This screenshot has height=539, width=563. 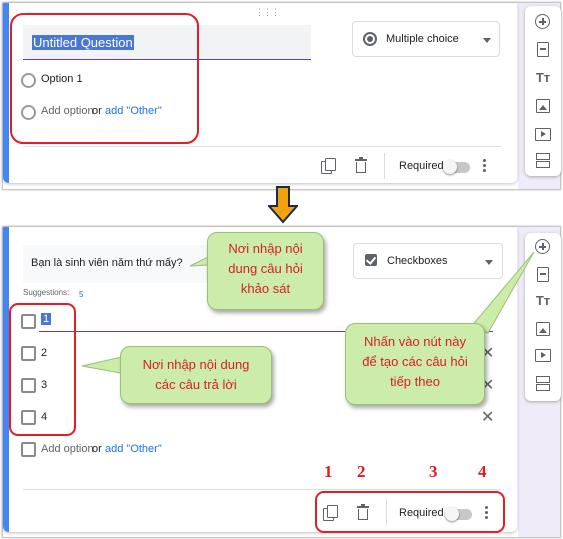 I want to click on question-callout-text: Nơi nhập nội dung câu hỏi khảo sát, so click(x=265, y=268).